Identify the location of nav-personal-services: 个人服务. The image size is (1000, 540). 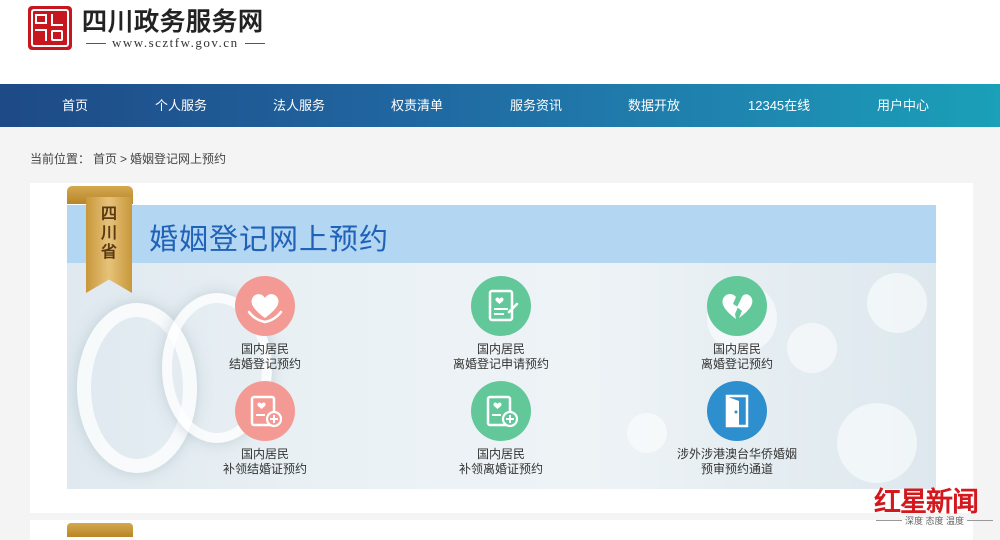
(181, 105).